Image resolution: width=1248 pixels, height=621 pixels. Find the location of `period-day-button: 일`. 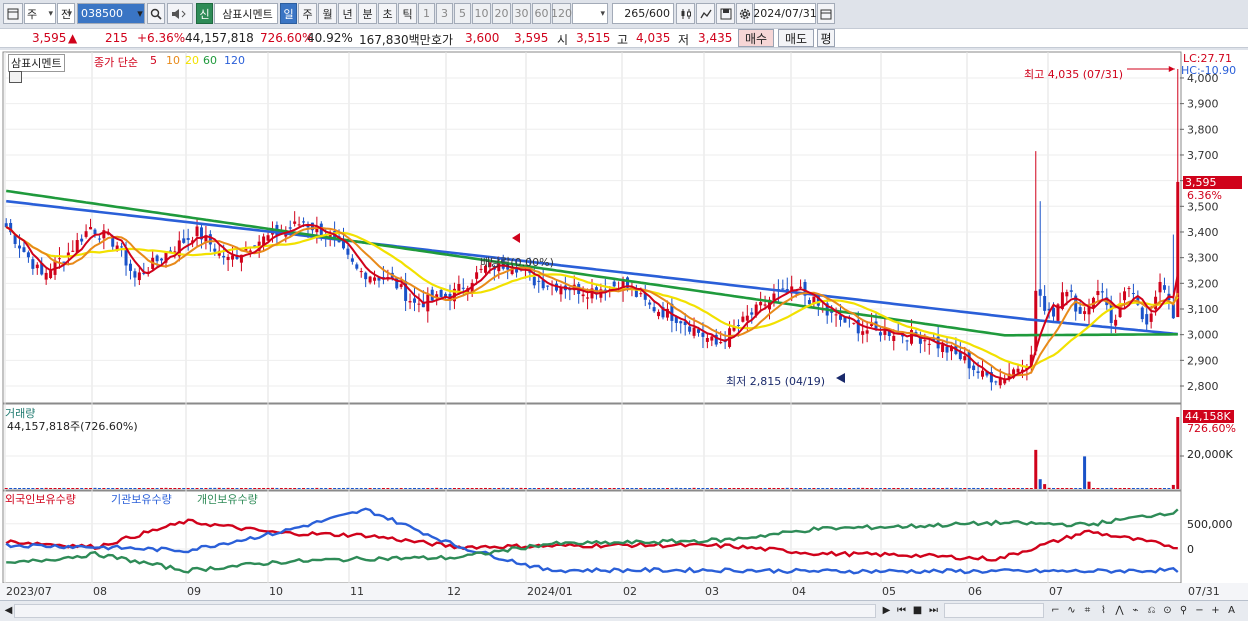

period-day-button: 일 is located at coordinates (288, 13).